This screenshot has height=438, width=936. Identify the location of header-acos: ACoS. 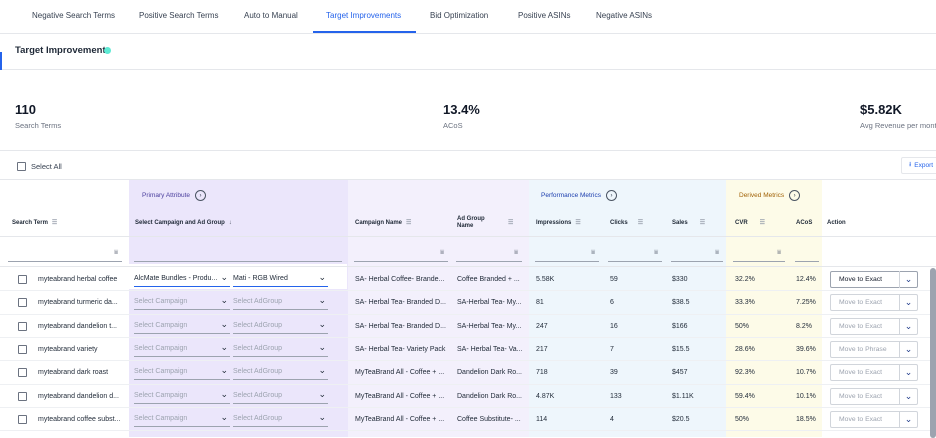
(804, 223).